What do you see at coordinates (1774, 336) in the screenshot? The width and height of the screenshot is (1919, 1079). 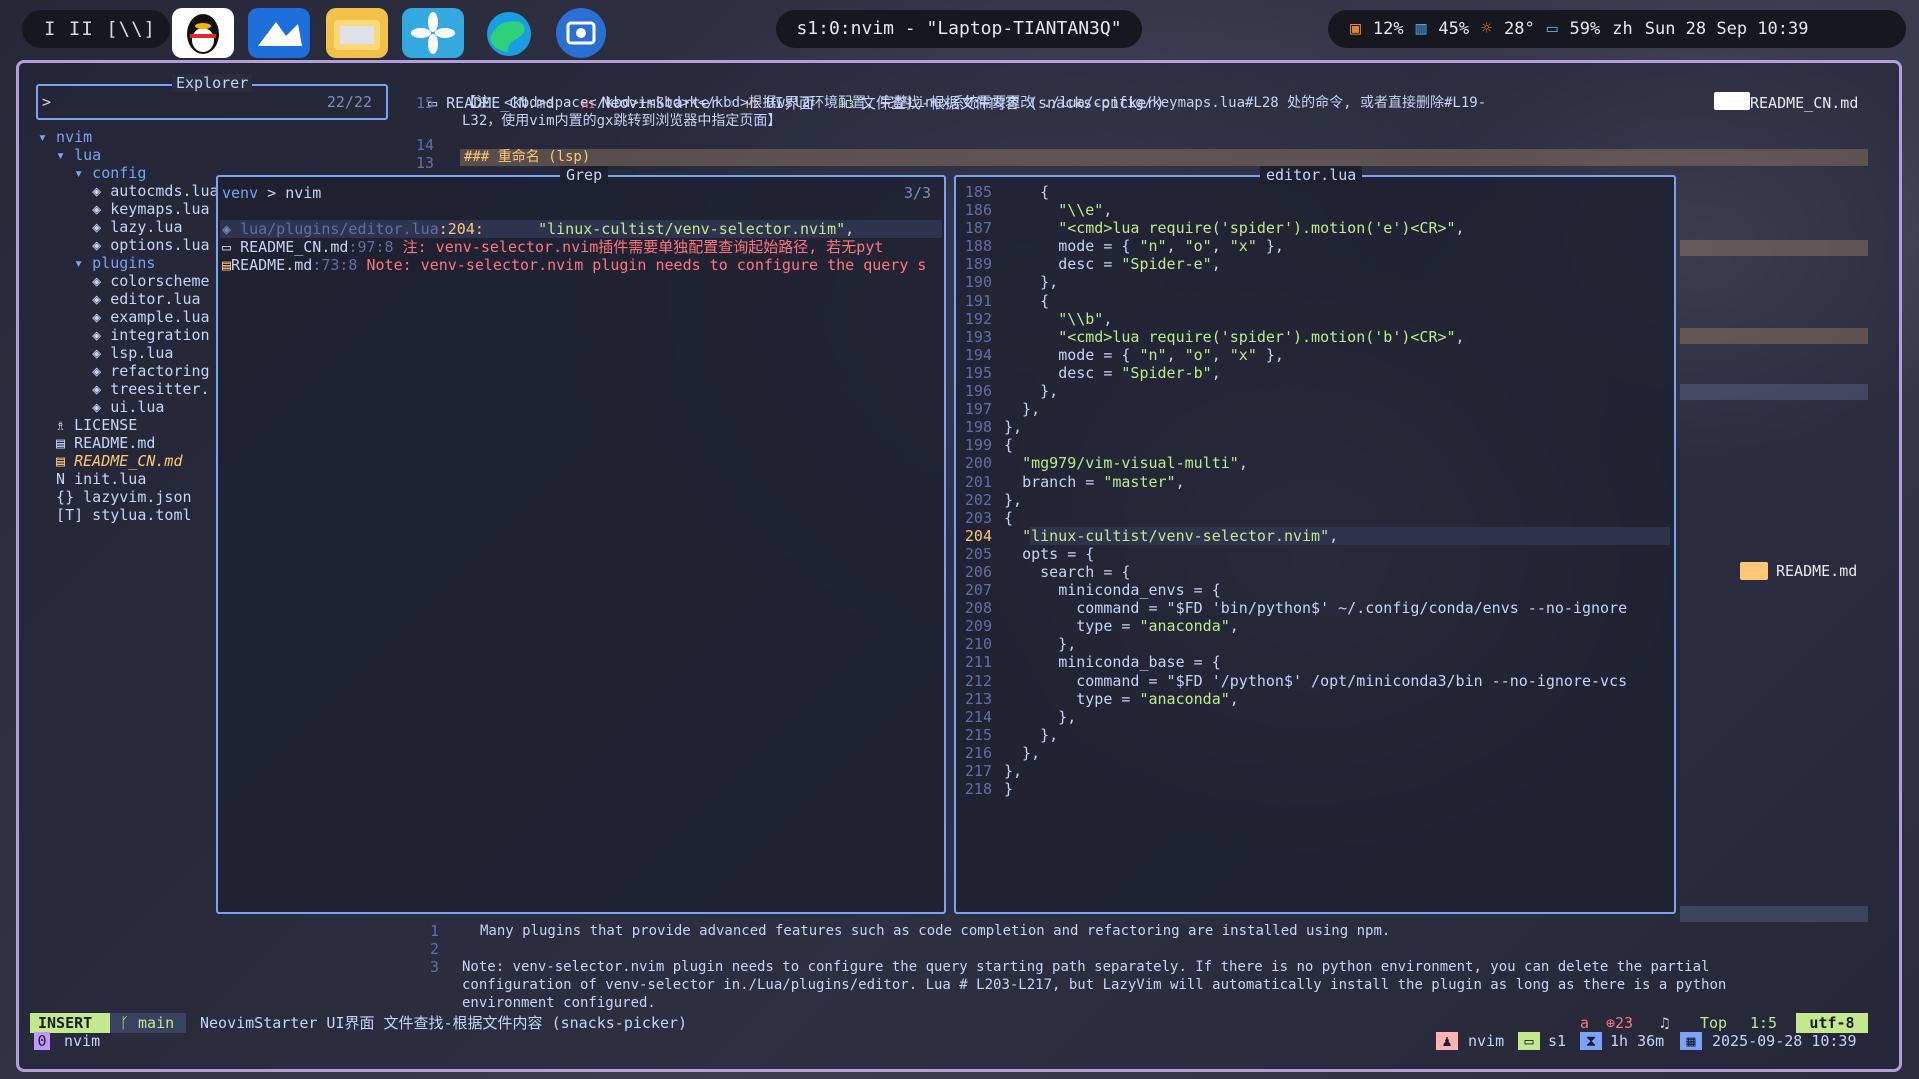 I see `heading-highlight` at bounding box center [1774, 336].